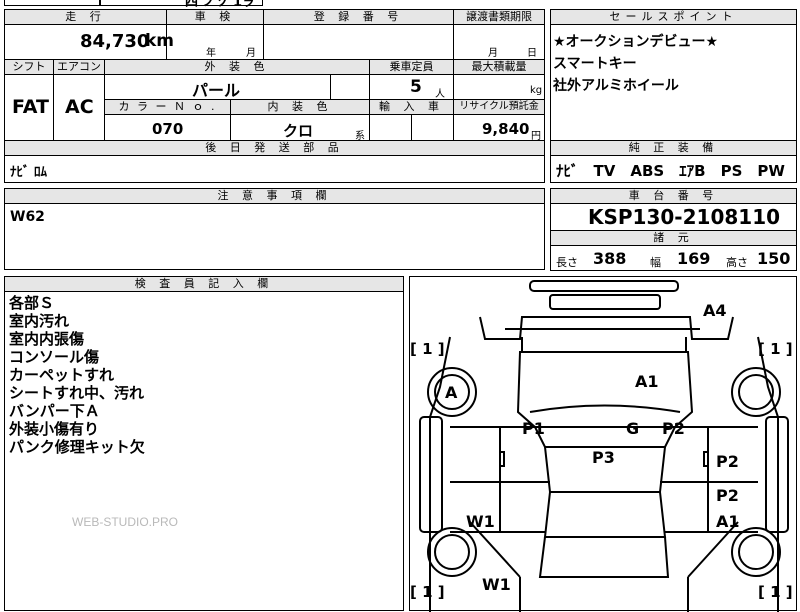 Image resolution: width=800 pixels, height=612 pixels. I want to click on watermark: WEB-STUDIO.PRO, so click(125, 522).